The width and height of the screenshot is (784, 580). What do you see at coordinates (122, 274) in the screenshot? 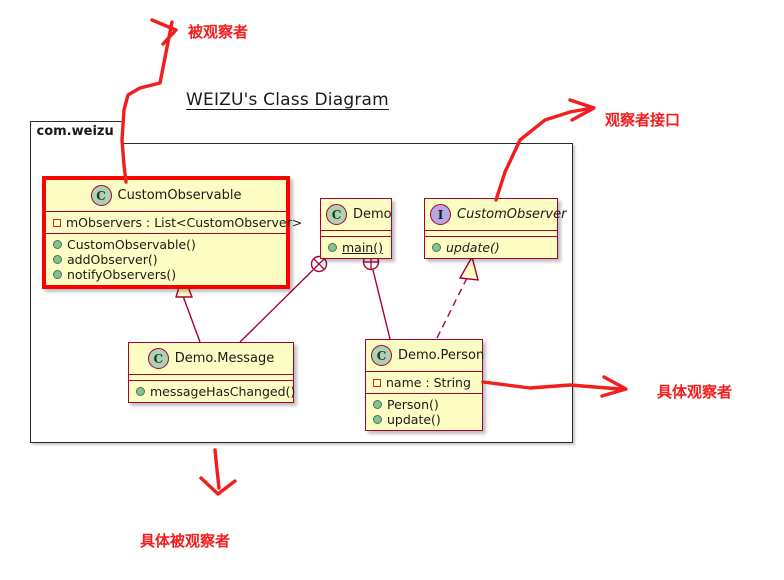
I see `method-label: notifyObservers()` at bounding box center [122, 274].